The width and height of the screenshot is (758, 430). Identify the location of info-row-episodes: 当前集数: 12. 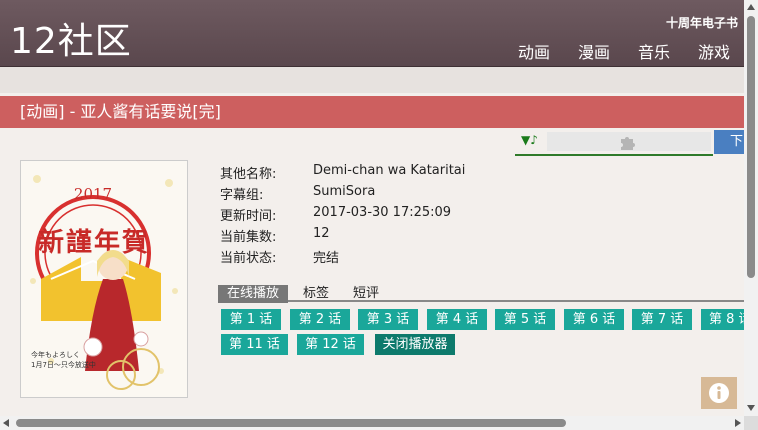
(342, 236).